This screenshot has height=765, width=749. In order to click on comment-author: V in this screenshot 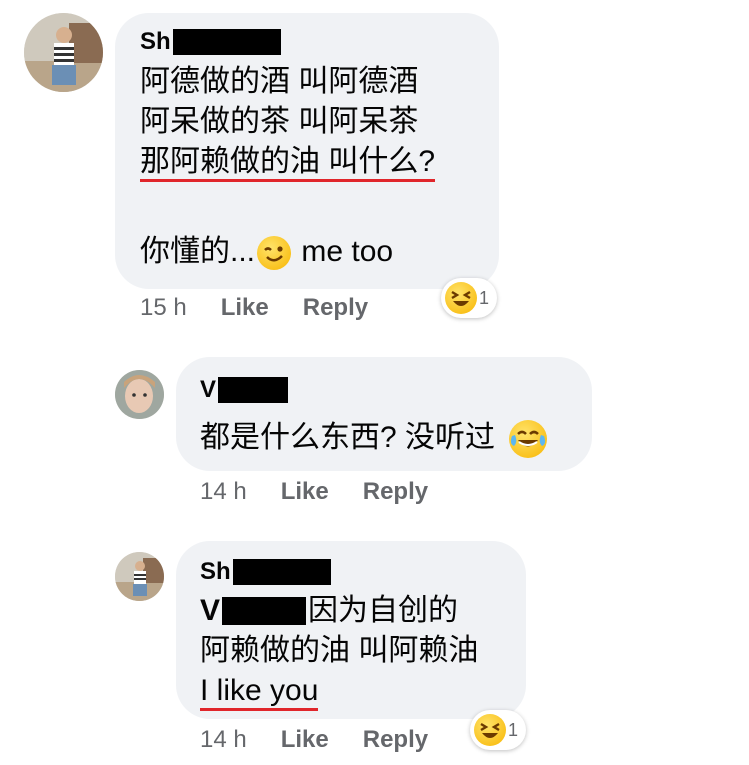, I will do `click(244, 390)`.